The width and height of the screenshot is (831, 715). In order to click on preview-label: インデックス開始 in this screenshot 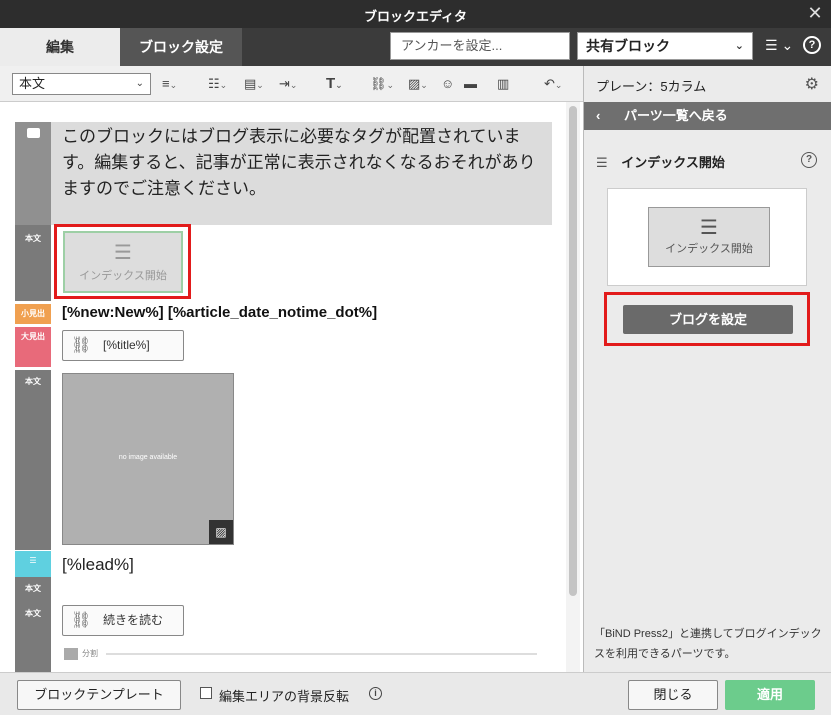, I will do `click(709, 249)`.